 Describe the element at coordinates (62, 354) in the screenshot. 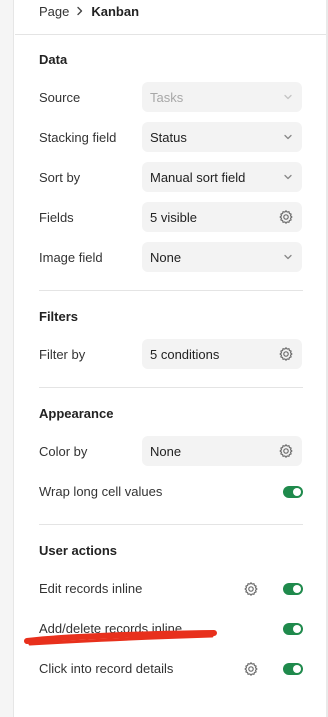

I see `filter-by-label: Filter by` at that location.